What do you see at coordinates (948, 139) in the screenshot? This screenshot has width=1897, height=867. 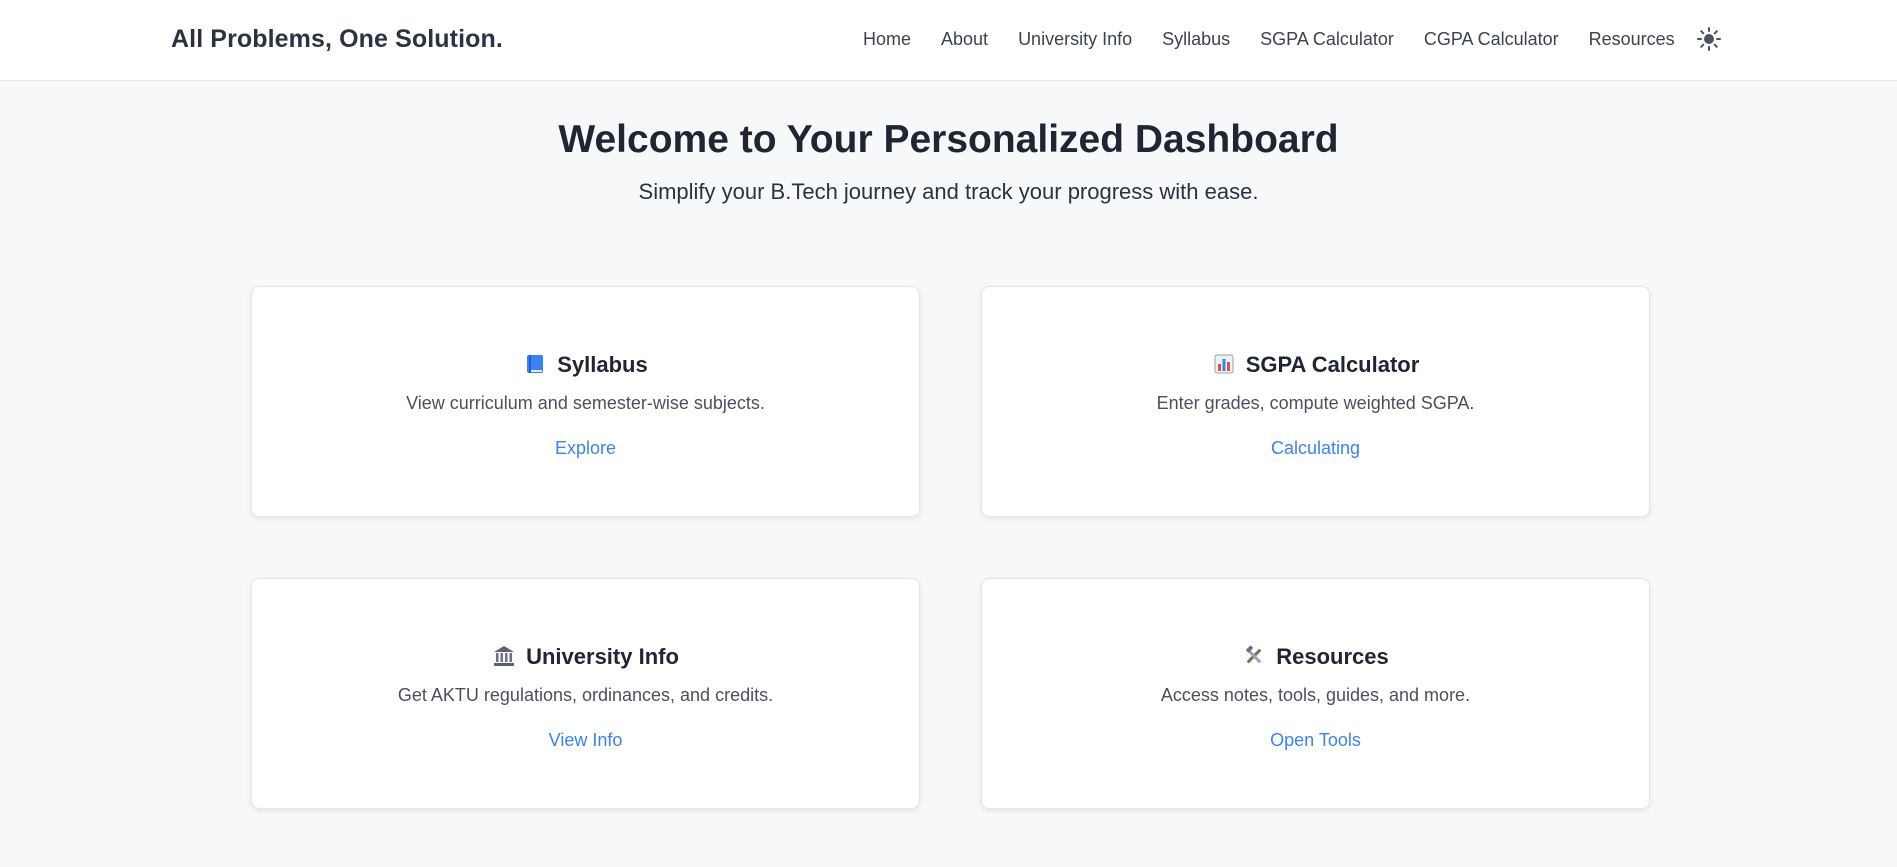 I see `page-title: Welcome to Your Personalized Dashboard` at bounding box center [948, 139].